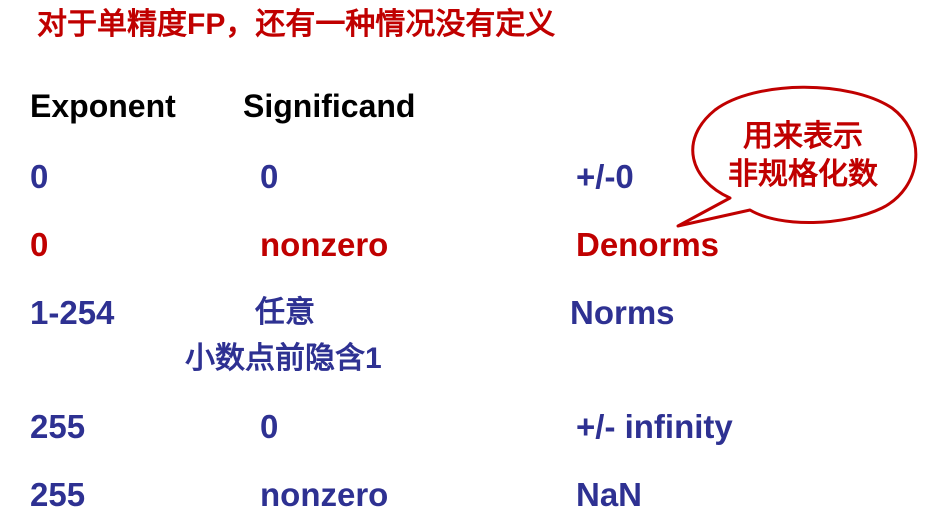  I want to click on slide-title: 对于单精度FP，还有一种情况没有定义, so click(296, 24).